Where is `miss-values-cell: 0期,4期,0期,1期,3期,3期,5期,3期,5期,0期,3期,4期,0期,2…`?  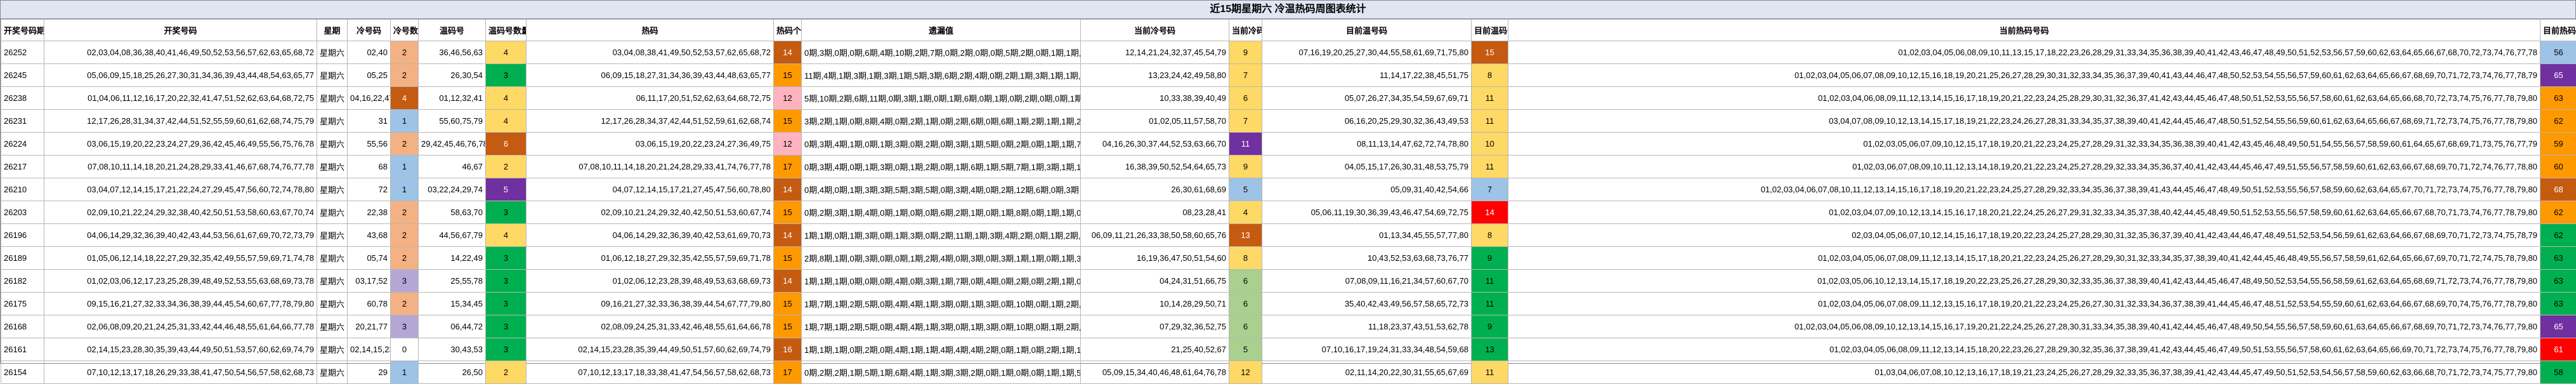
miss-values-cell: 0期,4期,0期,1期,3期,3期,5期,3期,5期,0期,3期,4期,0期,2… is located at coordinates (942, 189).